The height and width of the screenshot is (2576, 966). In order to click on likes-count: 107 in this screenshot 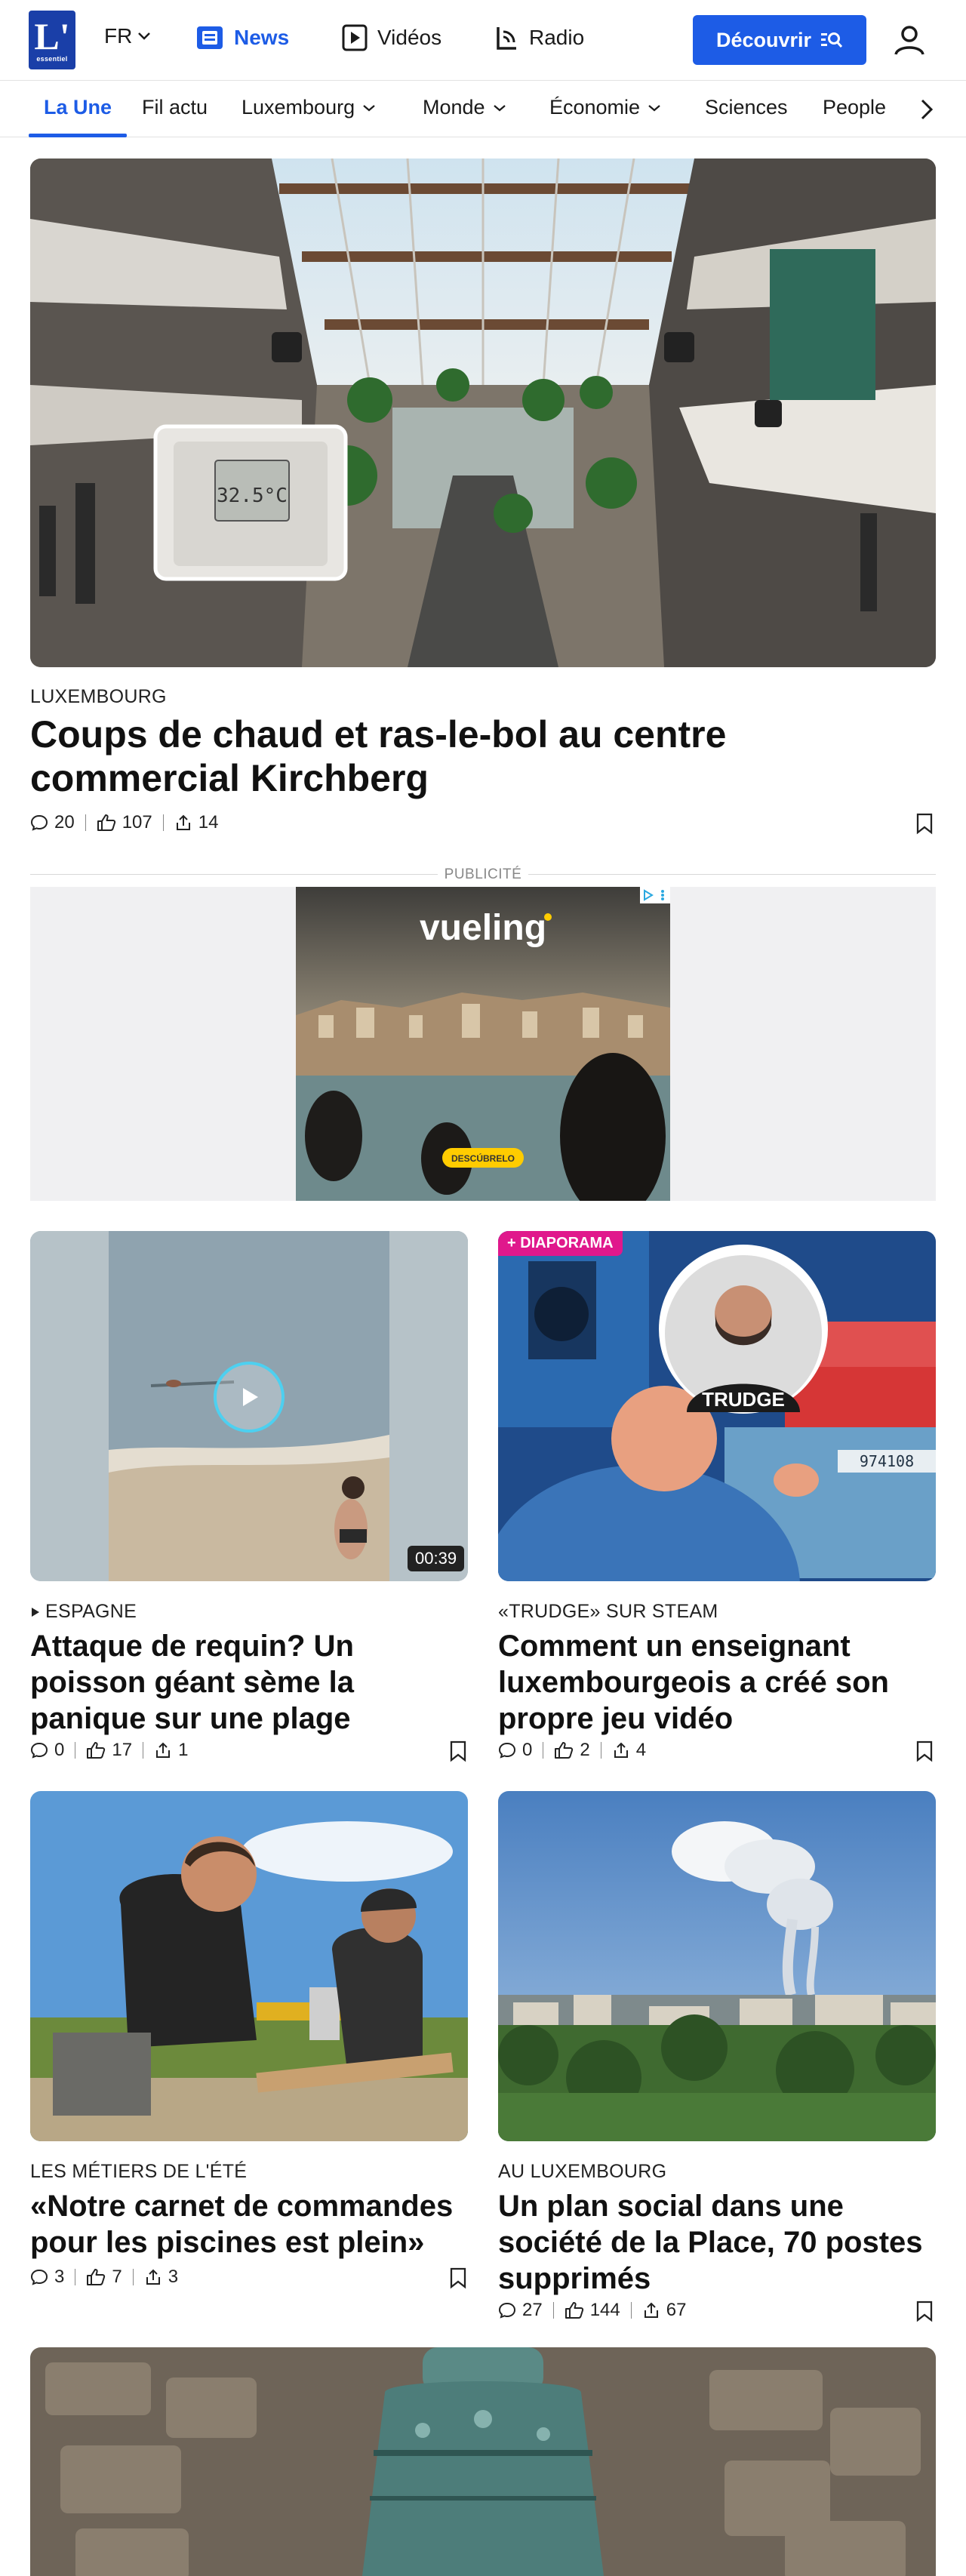, I will do `click(124, 822)`.